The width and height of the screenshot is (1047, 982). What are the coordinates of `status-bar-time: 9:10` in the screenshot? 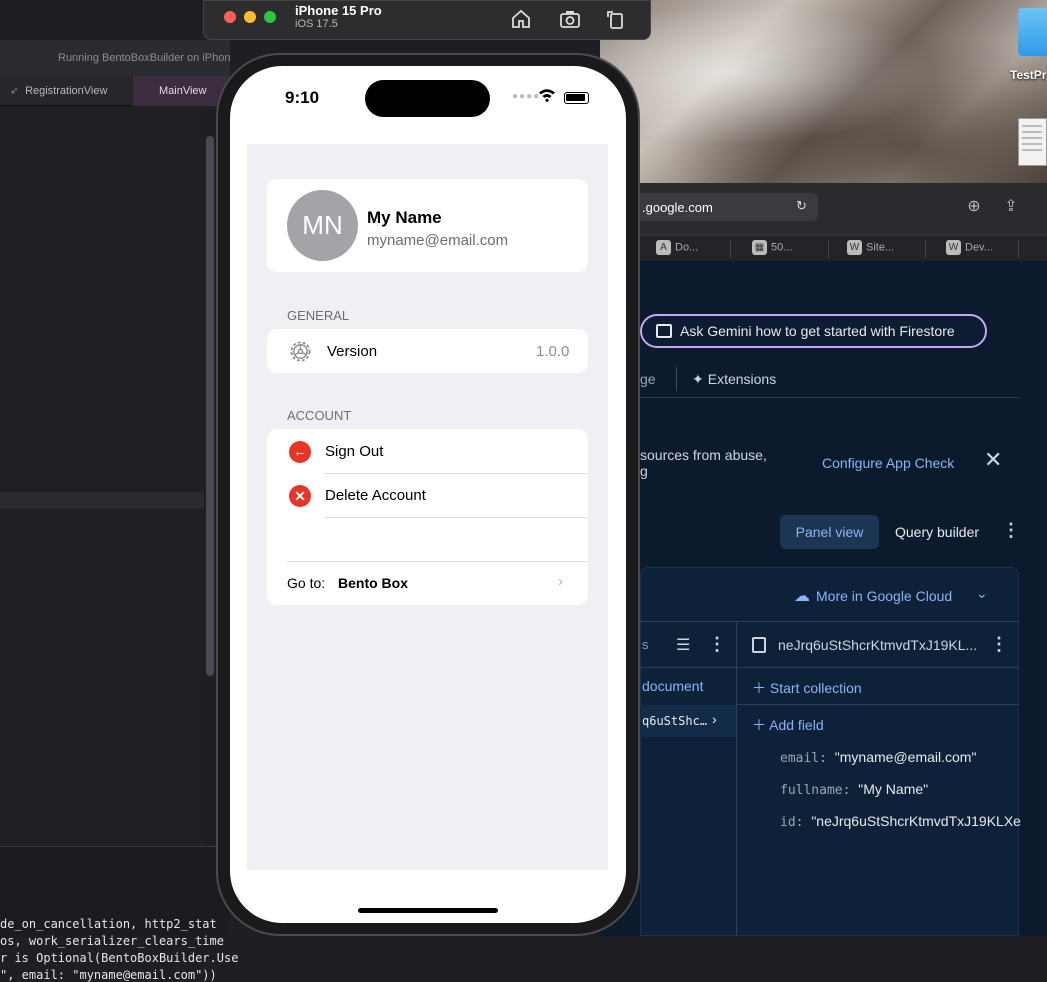 It's located at (302, 97).